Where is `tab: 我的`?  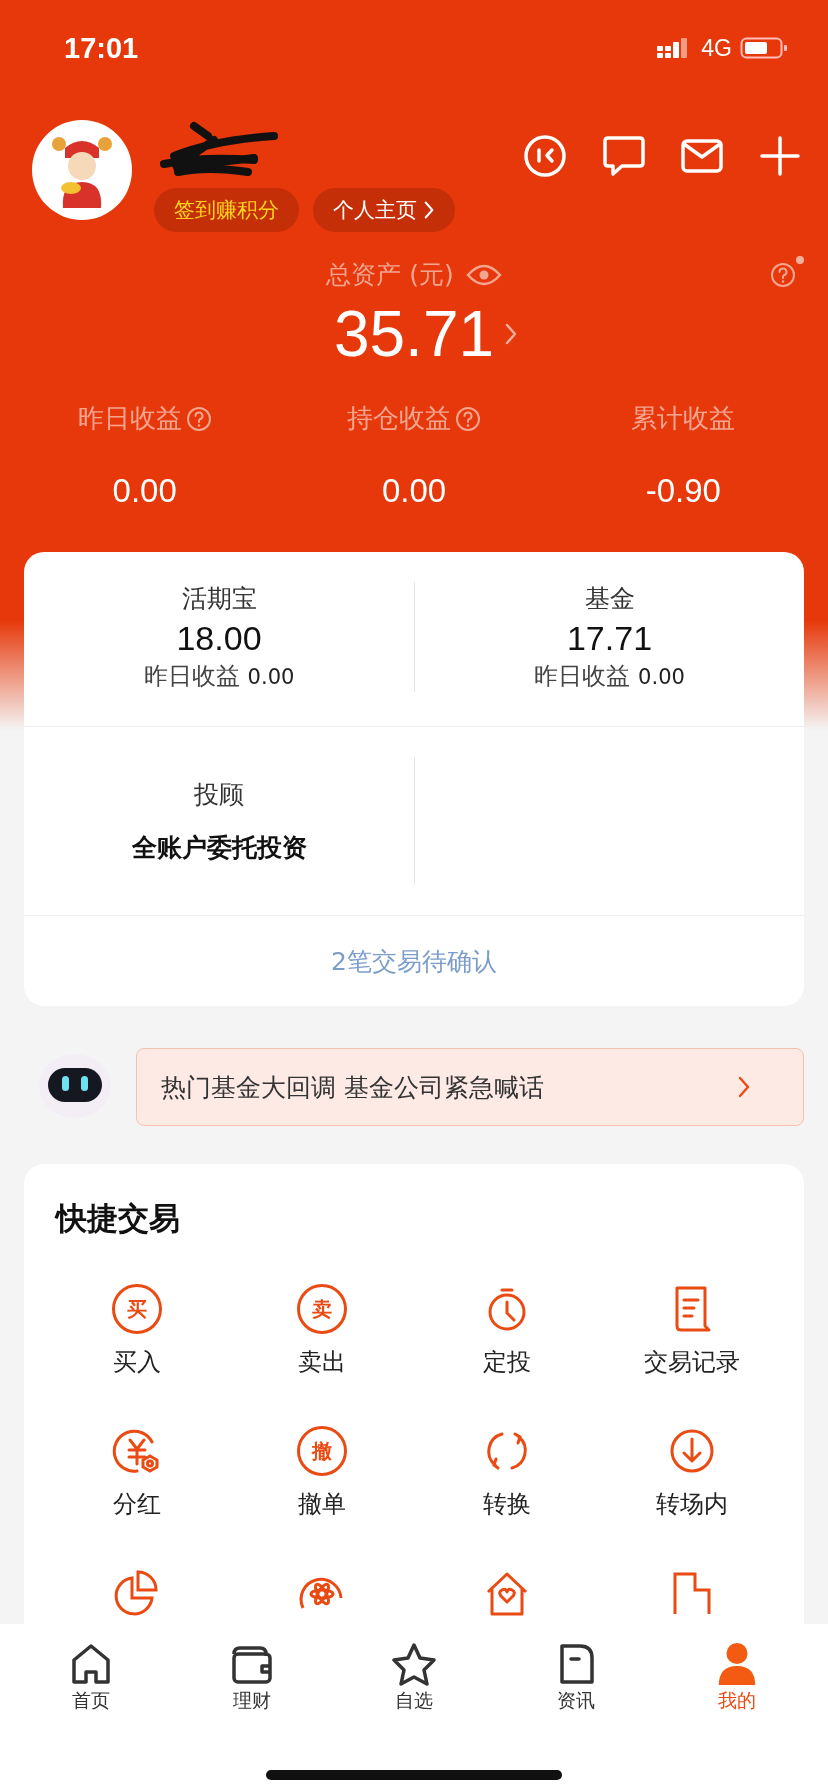
tab: 我的 is located at coordinates (737, 1669).